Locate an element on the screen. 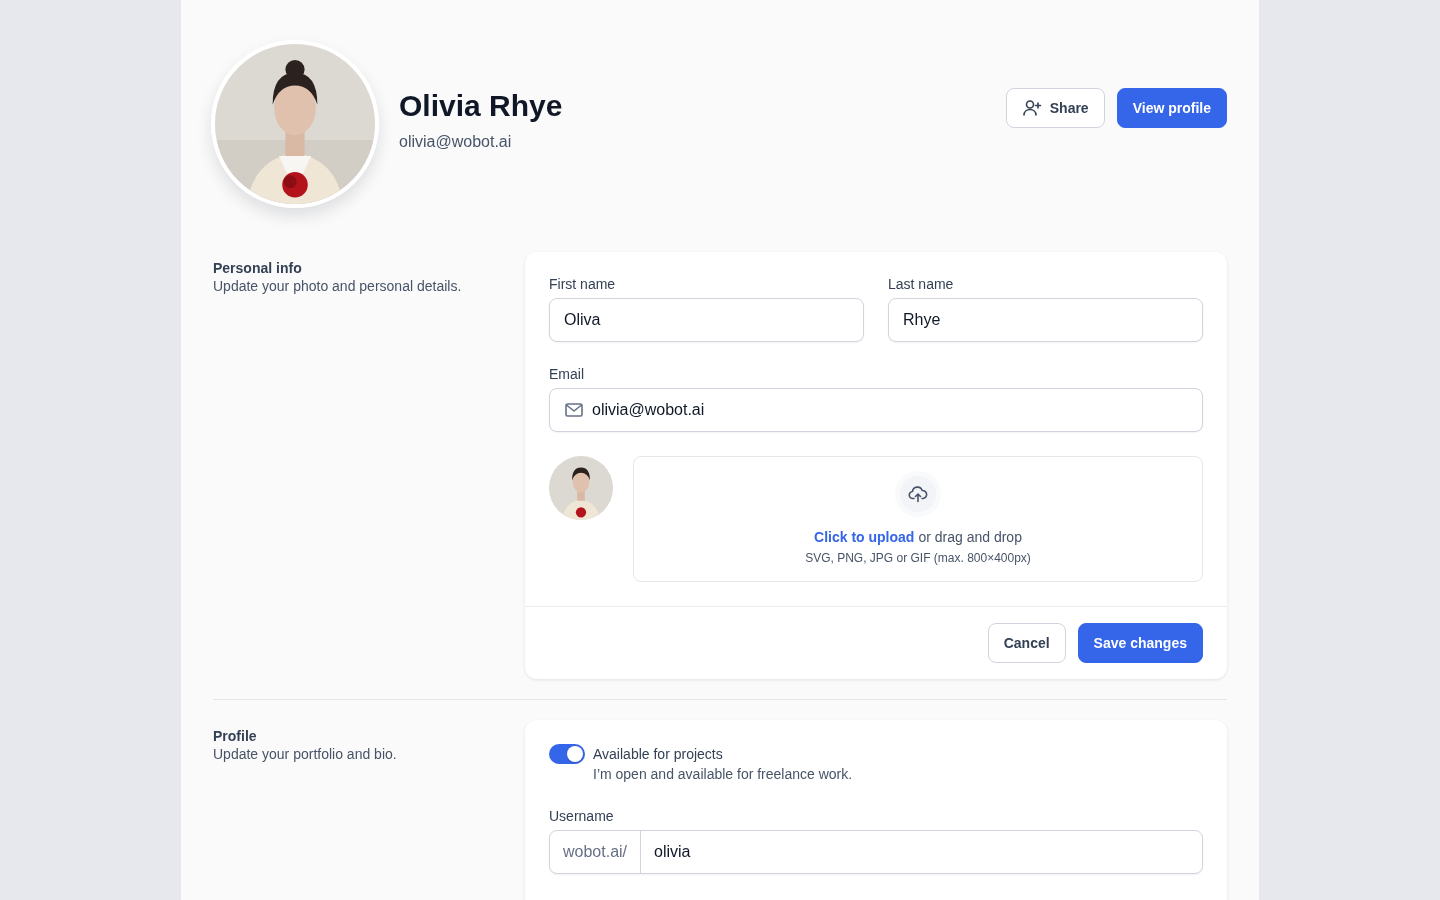  toggle-switch is located at coordinates (567, 754).